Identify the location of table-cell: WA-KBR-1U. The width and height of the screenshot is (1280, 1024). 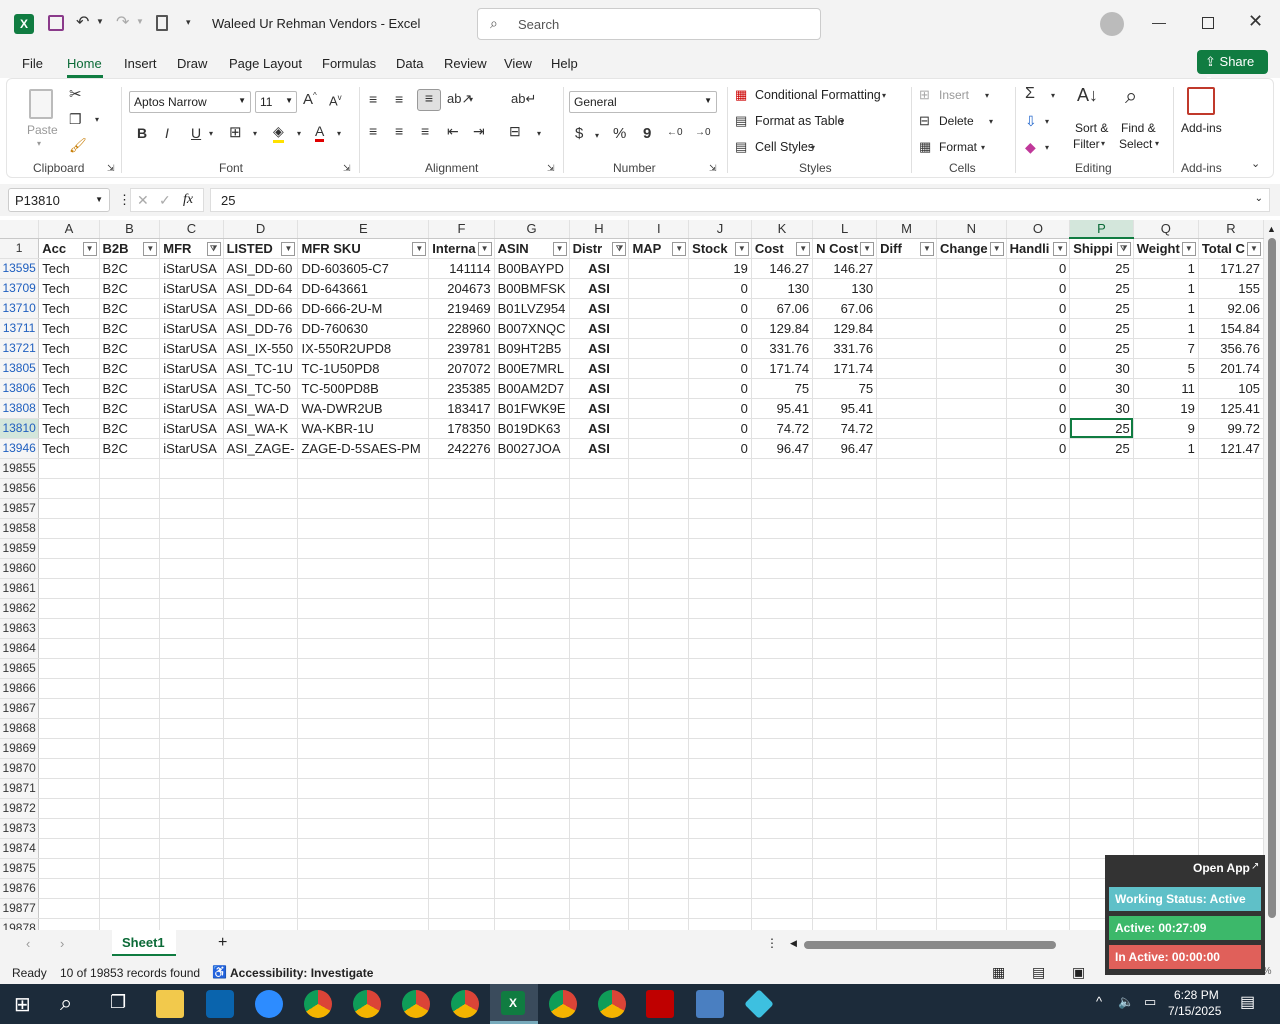
(363, 428).